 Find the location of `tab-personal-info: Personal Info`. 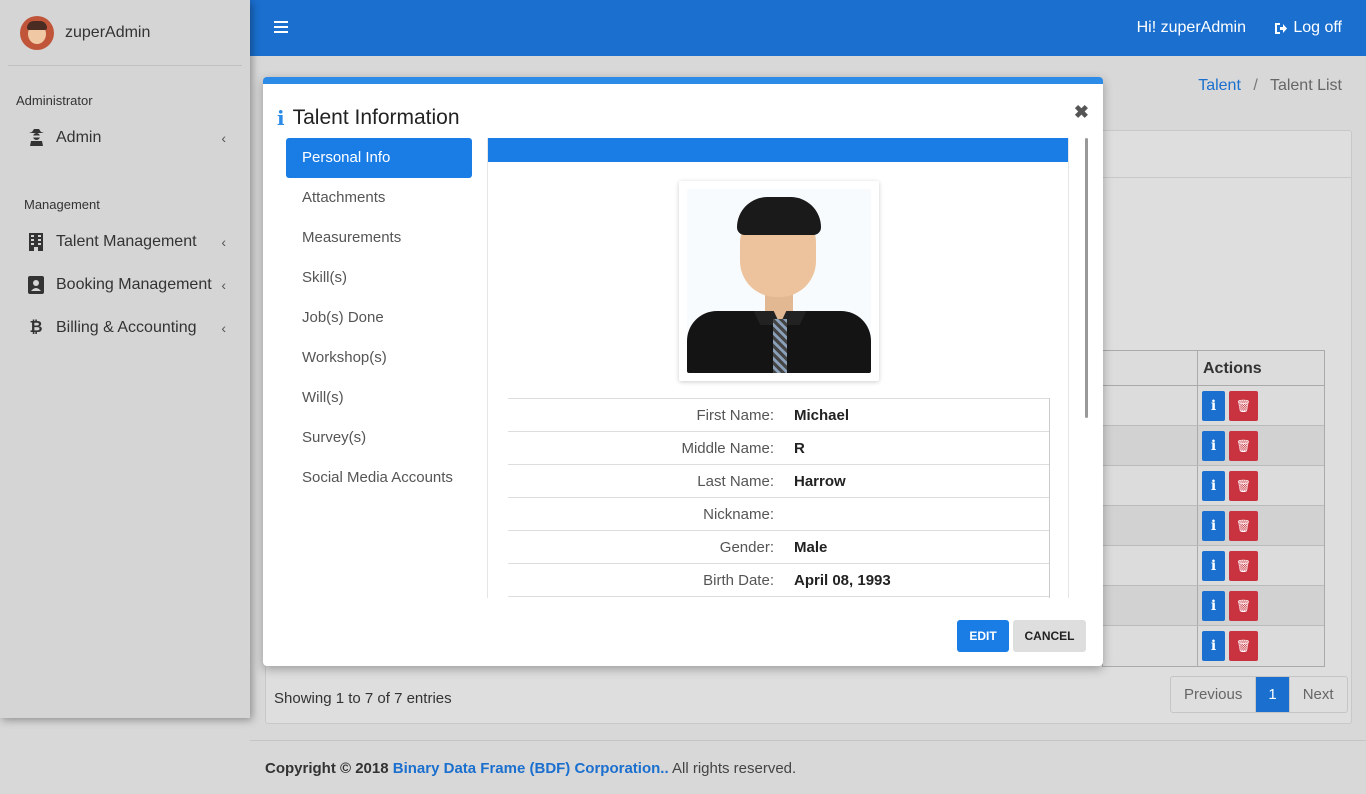

tab-personal-info: Personal Info is located at coordinates (379, 158).